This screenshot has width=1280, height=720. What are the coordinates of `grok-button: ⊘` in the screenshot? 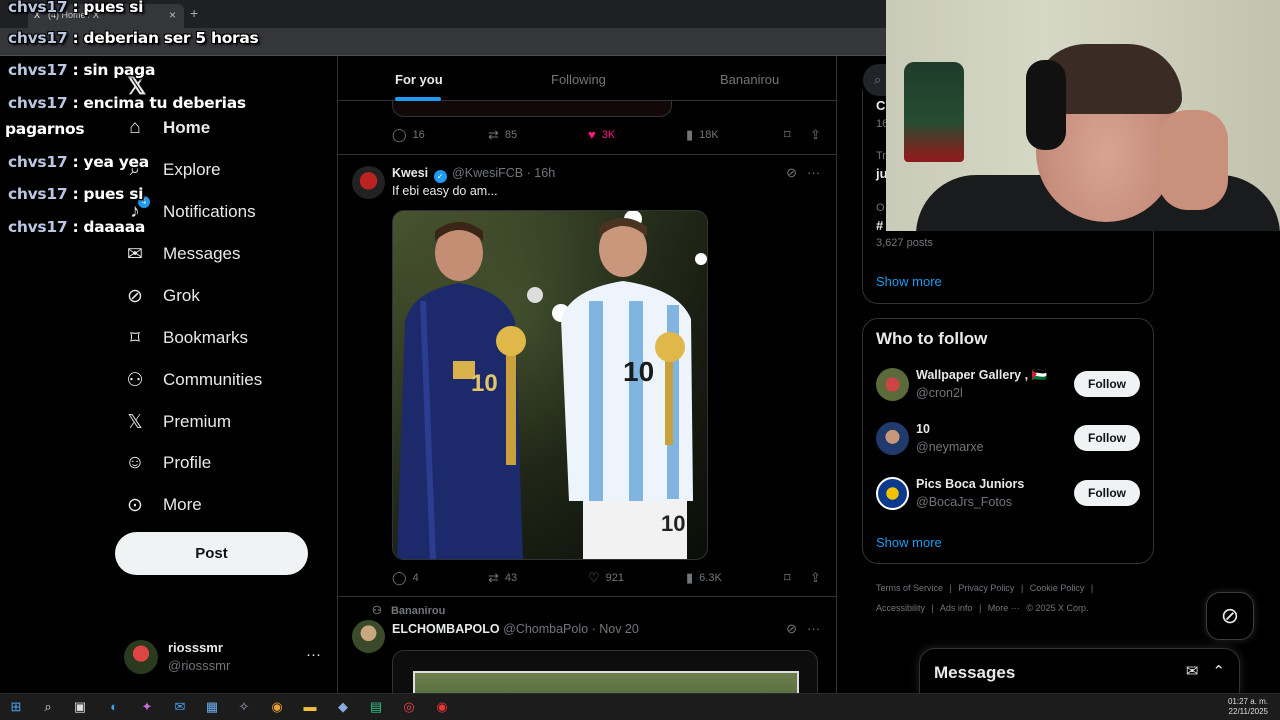 It's located at (1230, 616).